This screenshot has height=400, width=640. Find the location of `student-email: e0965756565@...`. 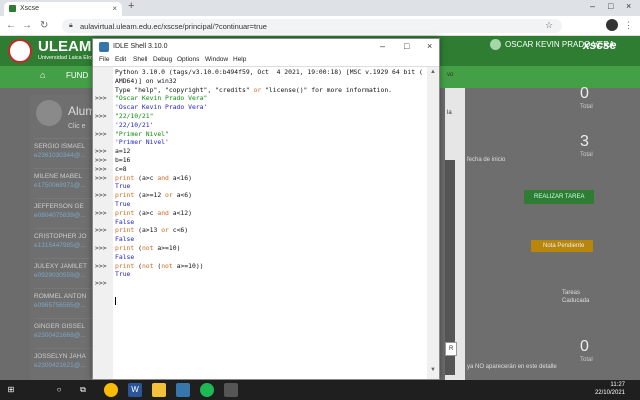

student-email: e0965756565@... is located at coordinates (67, 304).